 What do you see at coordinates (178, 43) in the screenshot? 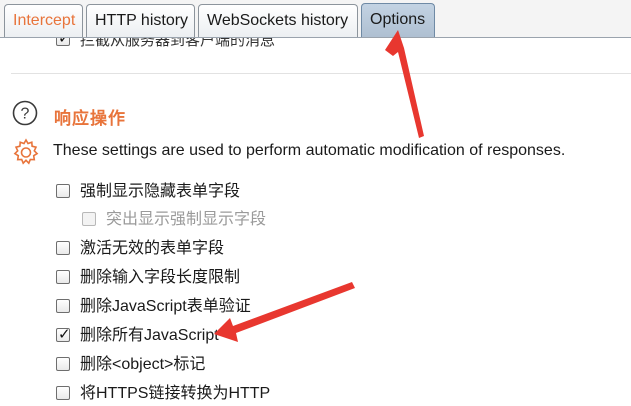
I see `option-label: 拦截从服务器到客户端的消息` at bounding box center [178, 43].